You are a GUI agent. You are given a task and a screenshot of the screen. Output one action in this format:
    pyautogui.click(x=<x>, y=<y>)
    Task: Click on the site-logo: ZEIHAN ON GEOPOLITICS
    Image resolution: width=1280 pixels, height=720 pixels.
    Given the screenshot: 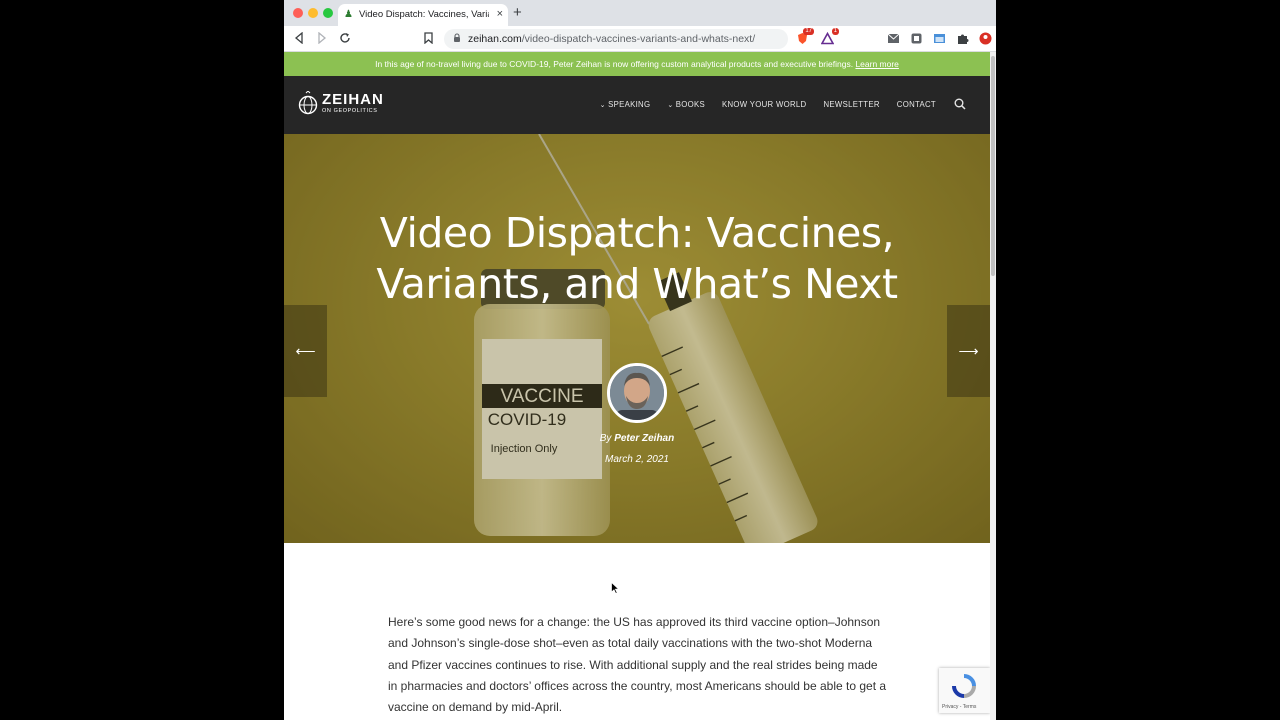 What is the action you would take?
    pyautogui.click(x=344, y=105)
    